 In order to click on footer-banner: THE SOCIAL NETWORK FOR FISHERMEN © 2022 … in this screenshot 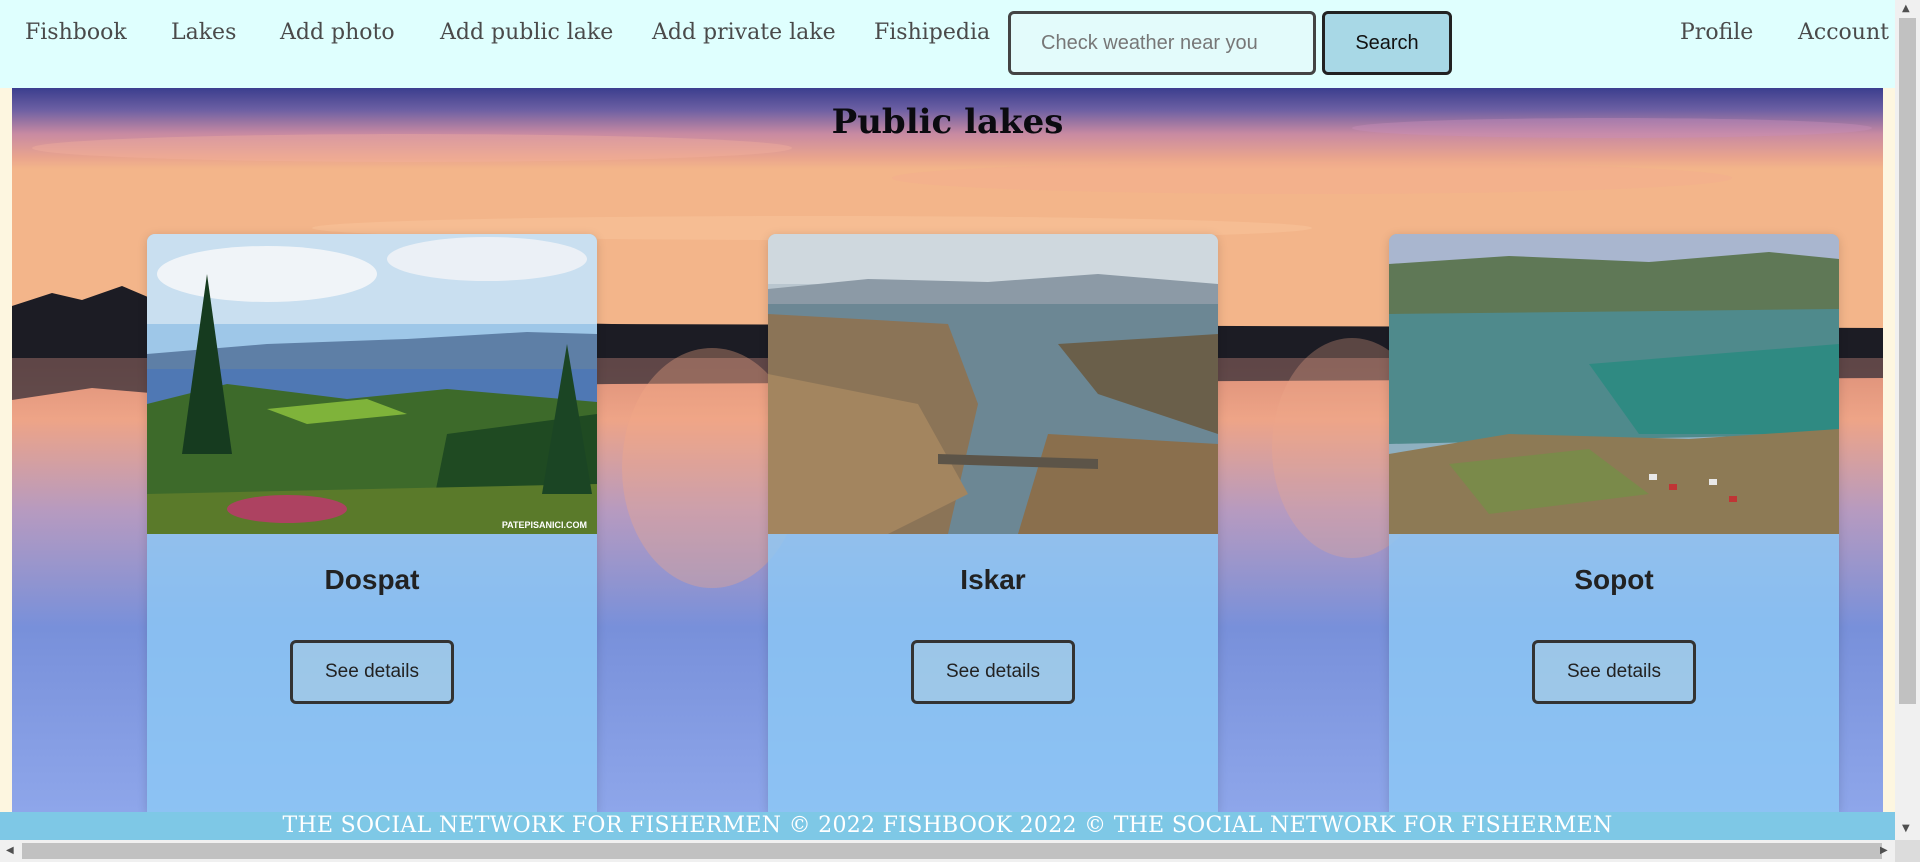, I will do `click(947, 826)`.